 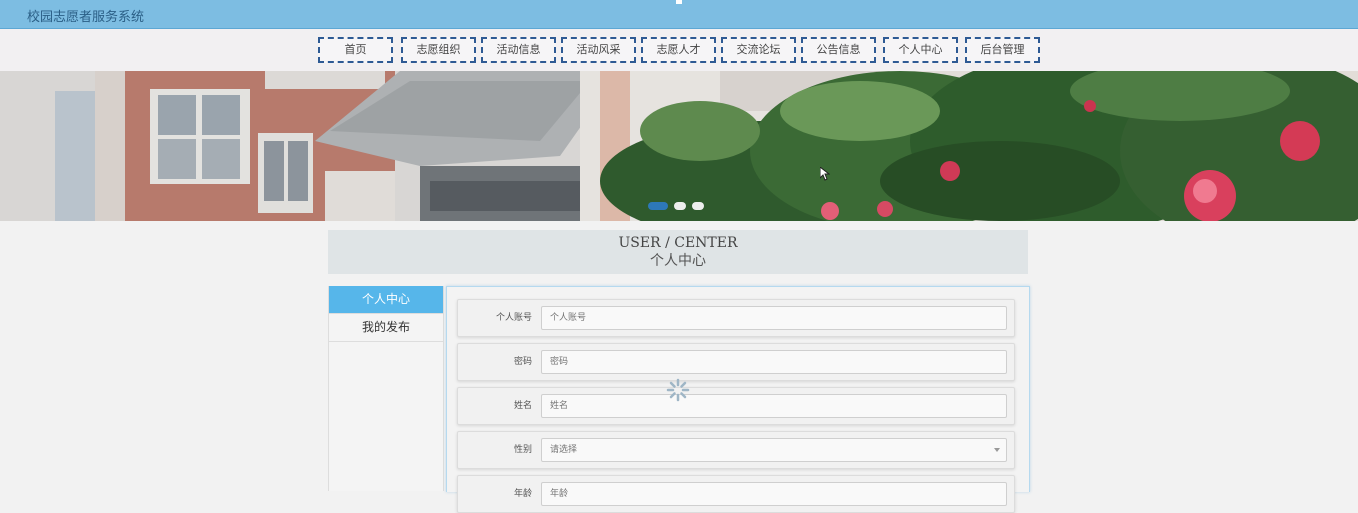 What do you see at coordinates (386, 328) in the screenshot?
I see `sidebar-item-my-posts: 我的发布` at bounding box center [386, 328].